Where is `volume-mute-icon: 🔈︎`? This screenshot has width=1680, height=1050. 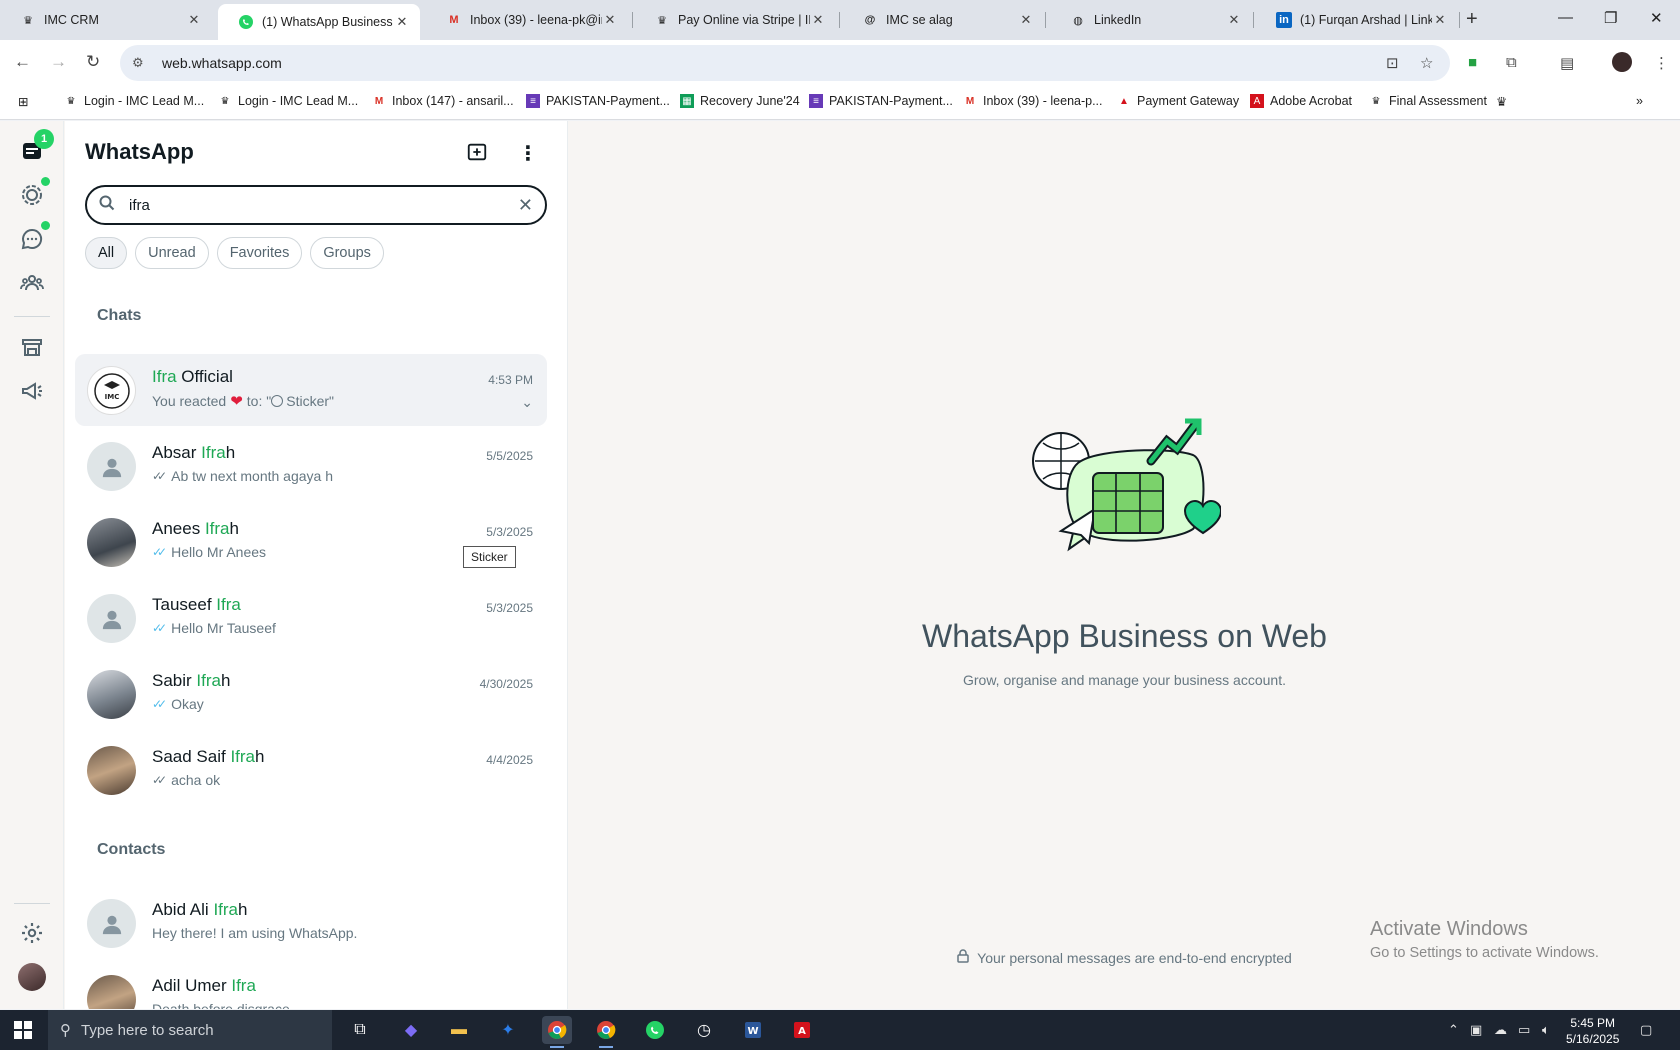 volume-mute-icon: 🔈︎ is located at coordinates (1546, 1030).